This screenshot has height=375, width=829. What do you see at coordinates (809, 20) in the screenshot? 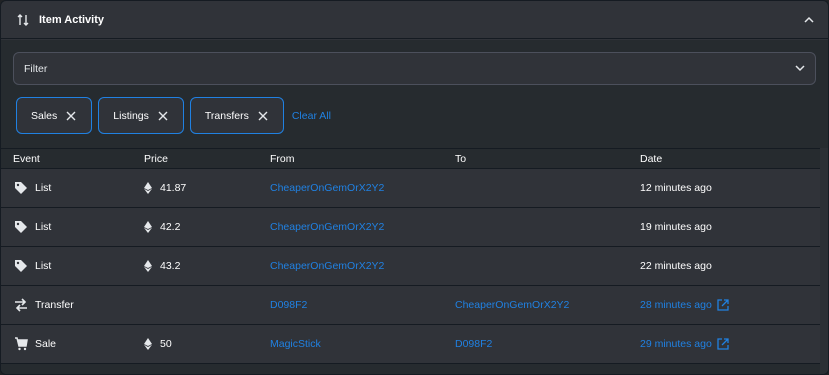
I see `chevron-up-icon` at bounding box center [809, 20].